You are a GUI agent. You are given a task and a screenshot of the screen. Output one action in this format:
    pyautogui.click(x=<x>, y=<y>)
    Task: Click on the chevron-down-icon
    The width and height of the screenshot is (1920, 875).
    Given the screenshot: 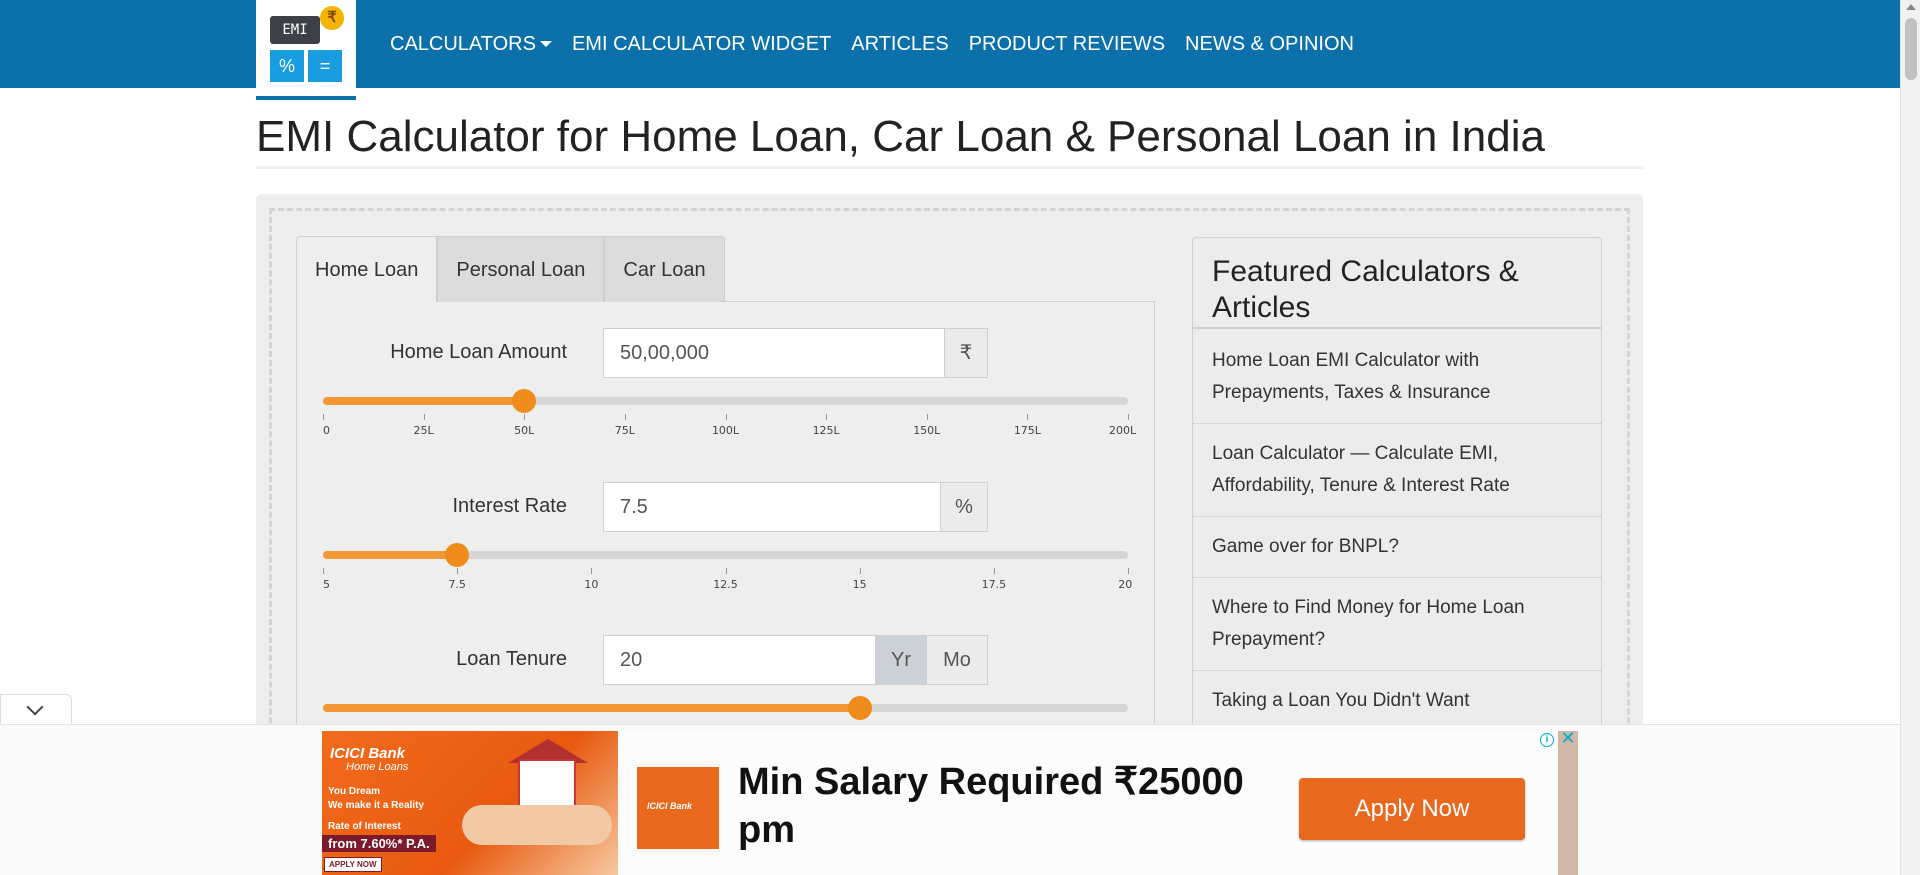 What is the action you would take?
    pyautogui.click(x=35, y=707)
    